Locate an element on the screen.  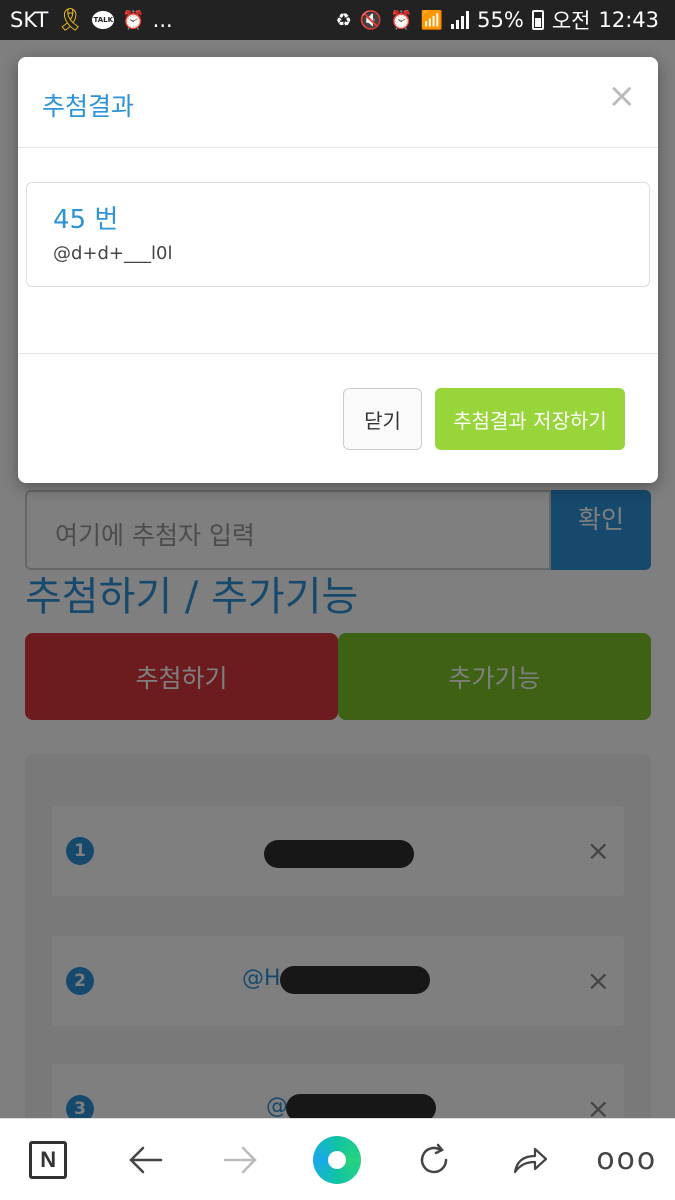
result-handle: @d+d+___l0l is located at coordinates (113, 253).